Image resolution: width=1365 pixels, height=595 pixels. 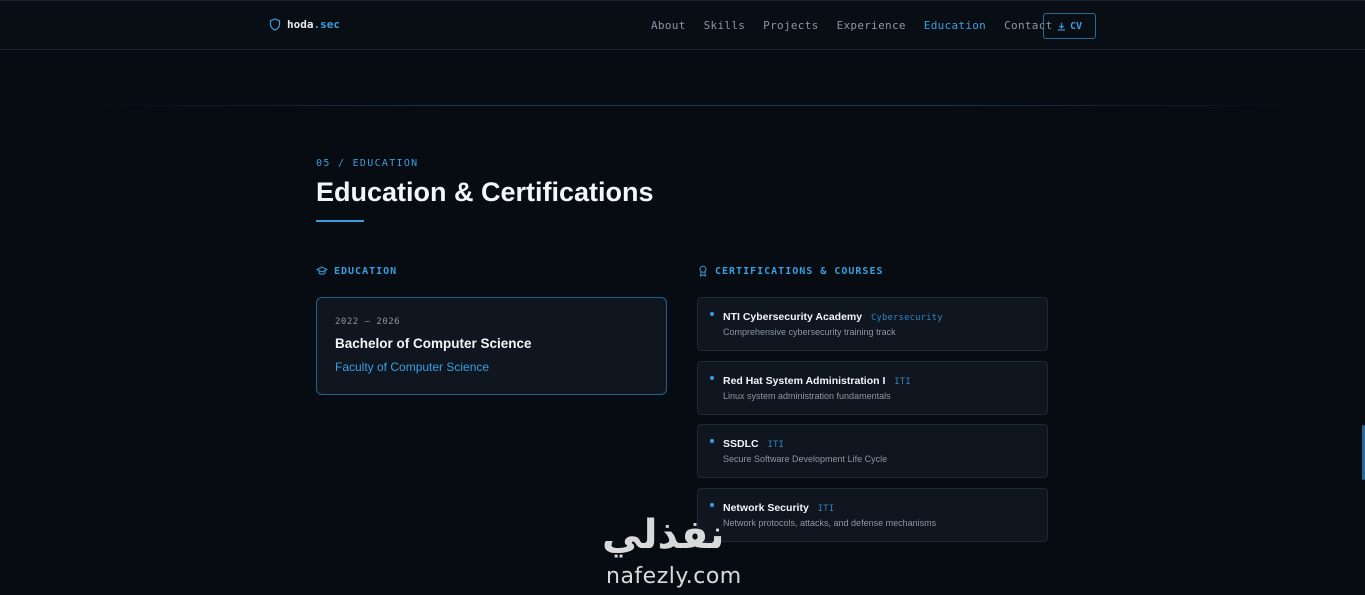 I want to click on graduation-cap-icon, so click(x=322, y=270).